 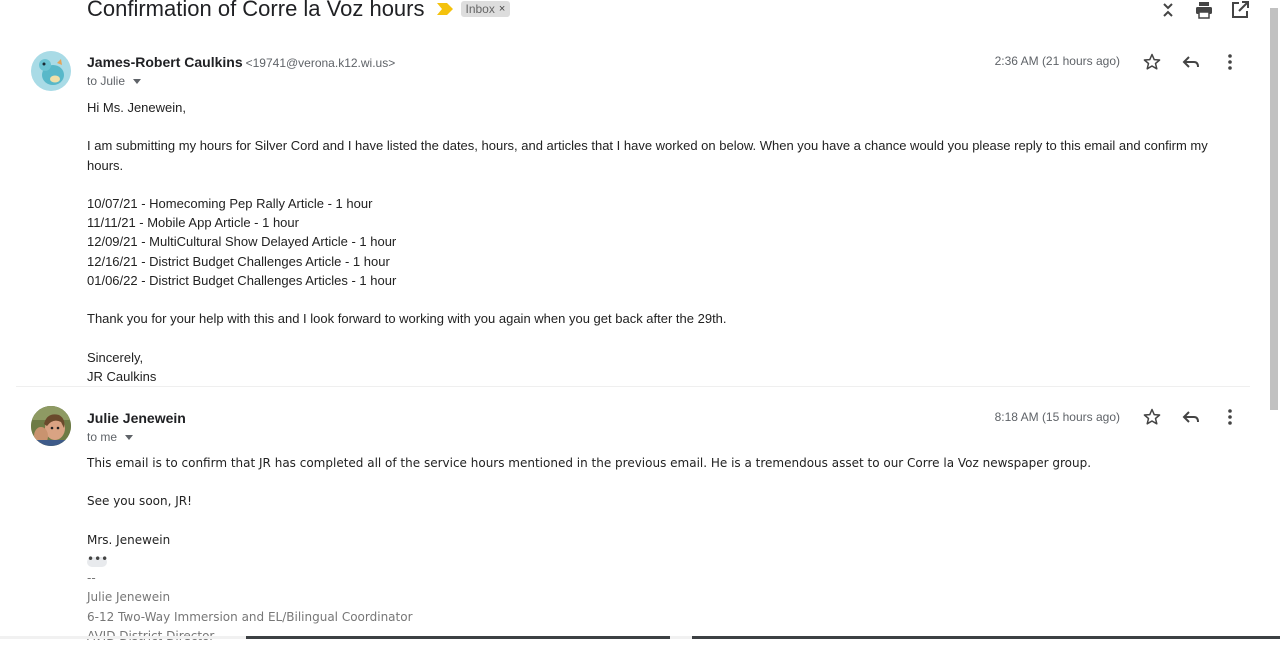 What do you see at coordinates (136, 107) in the screenshot?
I see `greeting: Hi Ms. Jenewein,` at bounding box center [136, 107].